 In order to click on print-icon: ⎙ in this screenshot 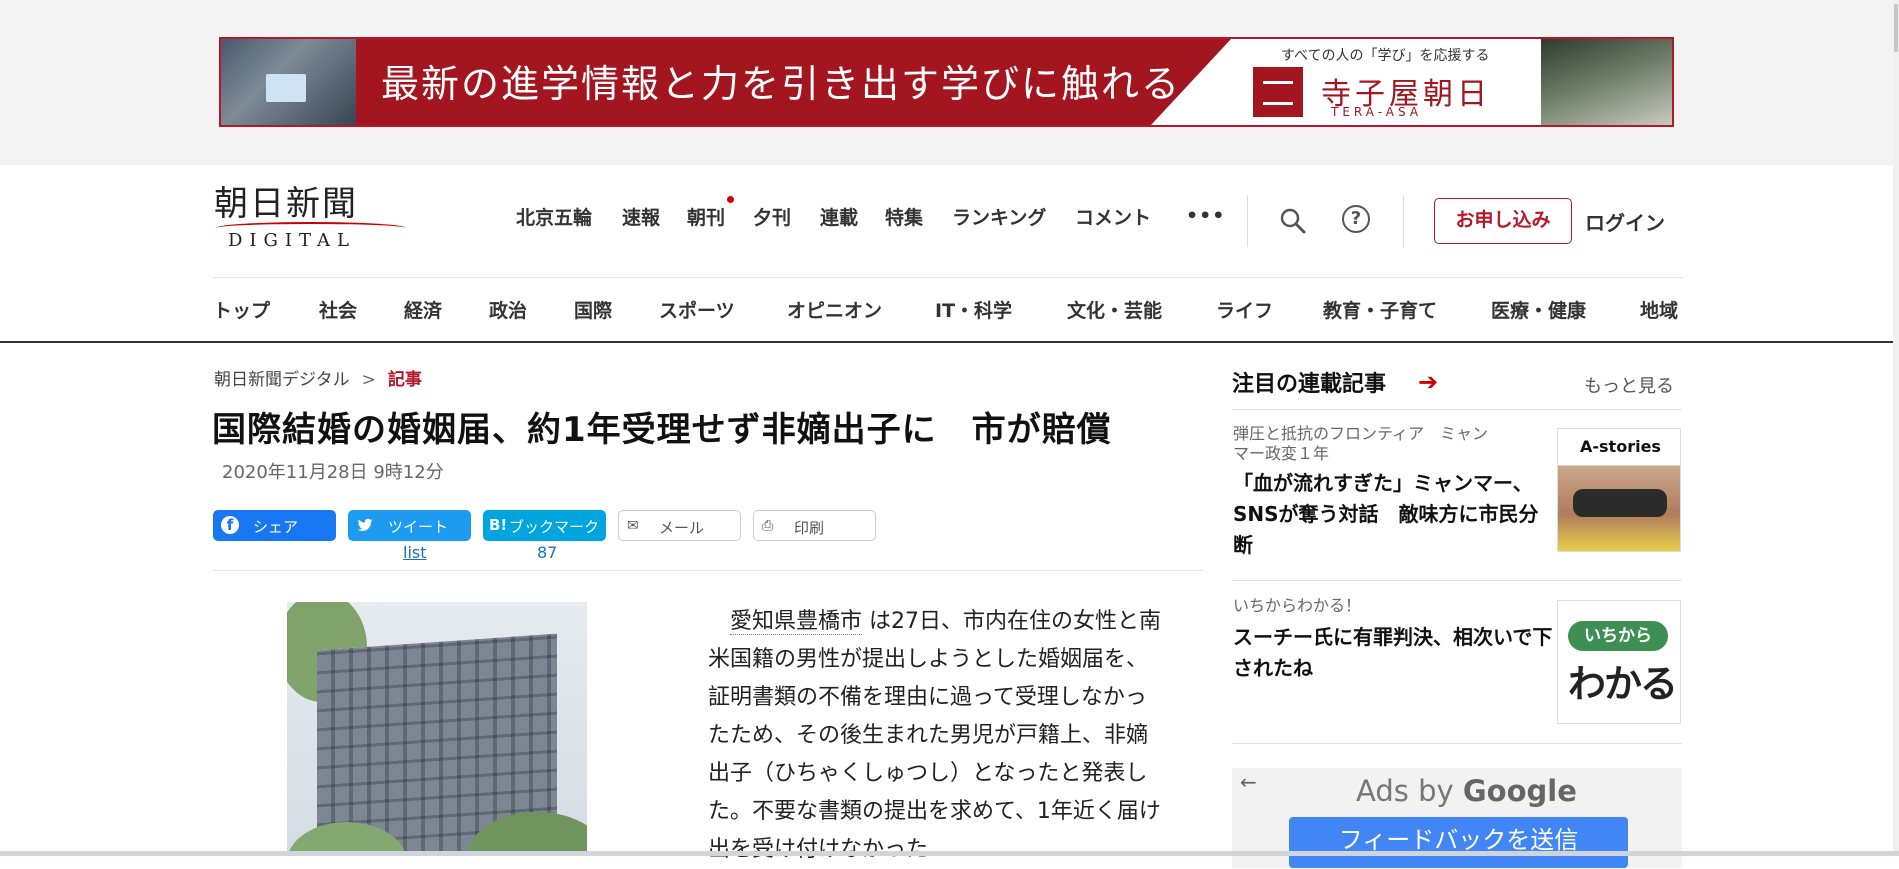, I will do `click(768, 526)`.